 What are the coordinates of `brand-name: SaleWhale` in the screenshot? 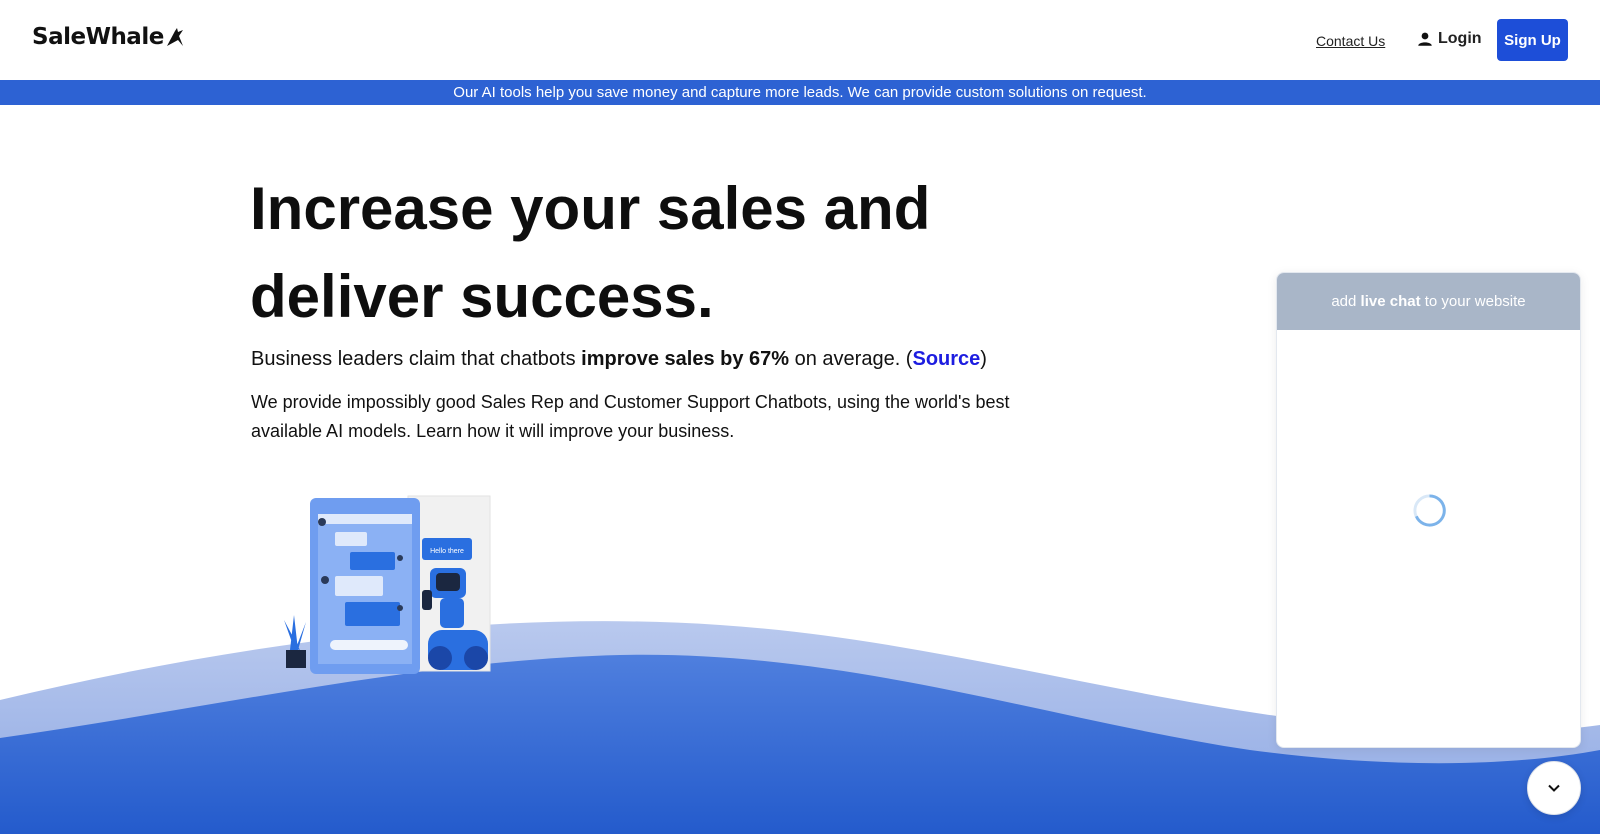 It's located at (98, 37).